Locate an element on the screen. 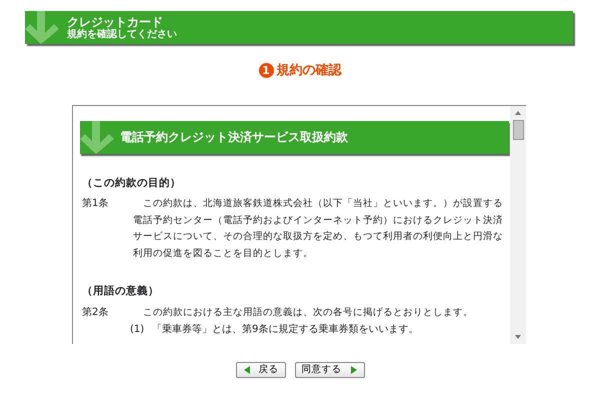 Image resolution: width=600 pixels, height=409 pixels. article-number: 第1条 is located at coordinates (96, 204).